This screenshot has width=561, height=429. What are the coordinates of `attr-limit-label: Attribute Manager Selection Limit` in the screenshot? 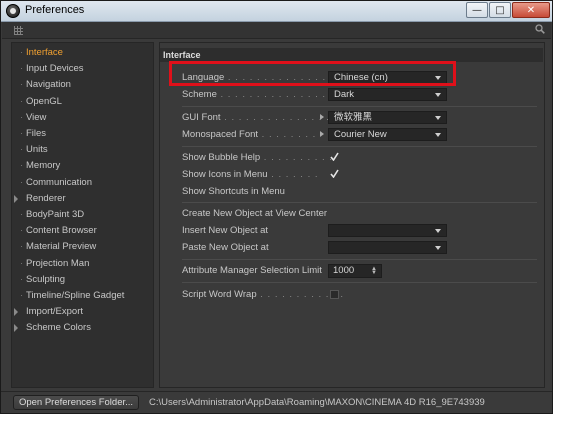 It's located at (257, 270).